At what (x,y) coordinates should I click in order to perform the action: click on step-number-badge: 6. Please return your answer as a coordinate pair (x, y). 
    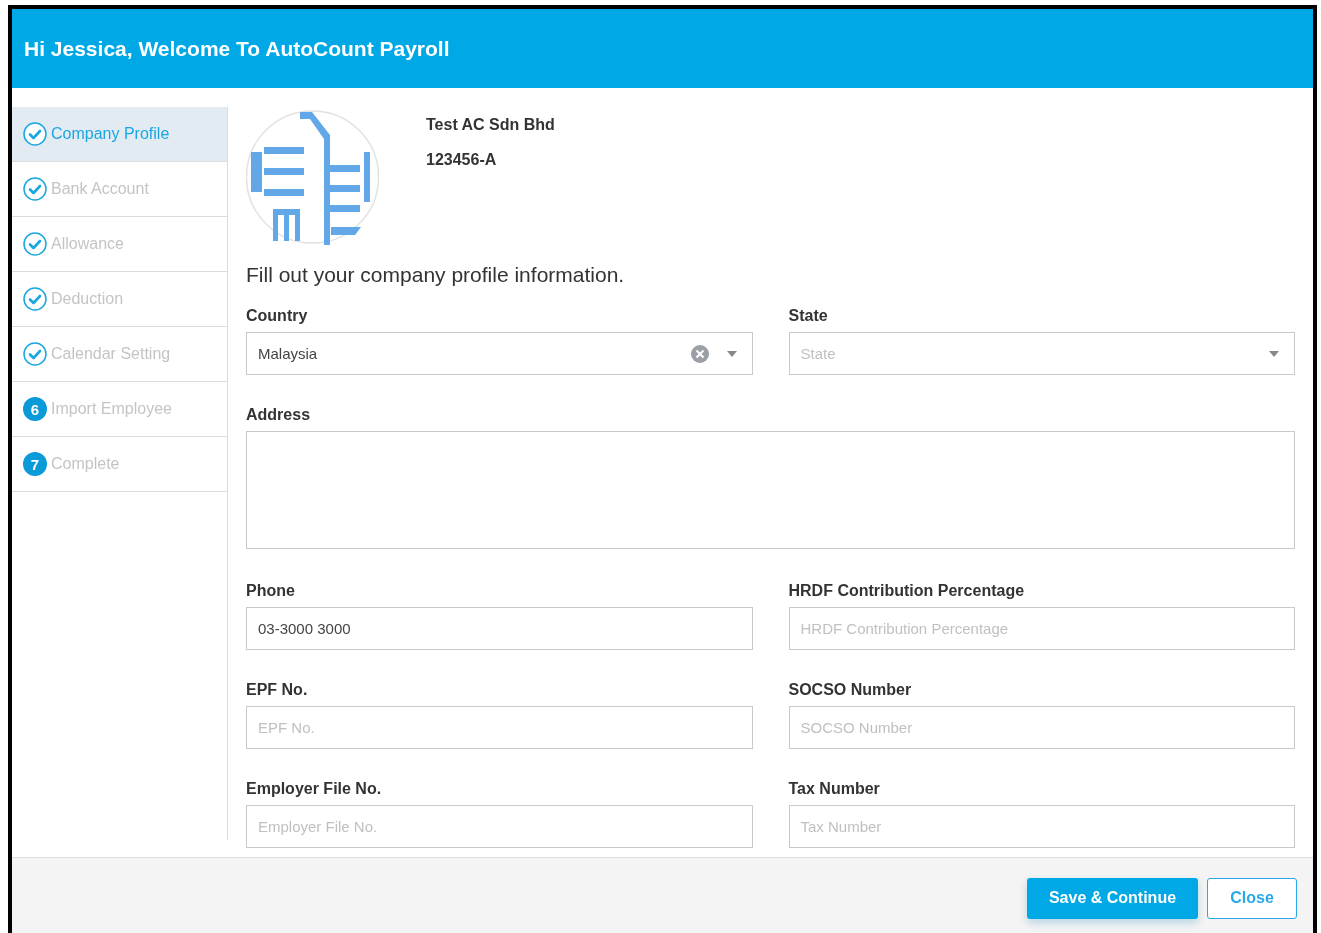
    Looking at the image, I should click on (35, 409).